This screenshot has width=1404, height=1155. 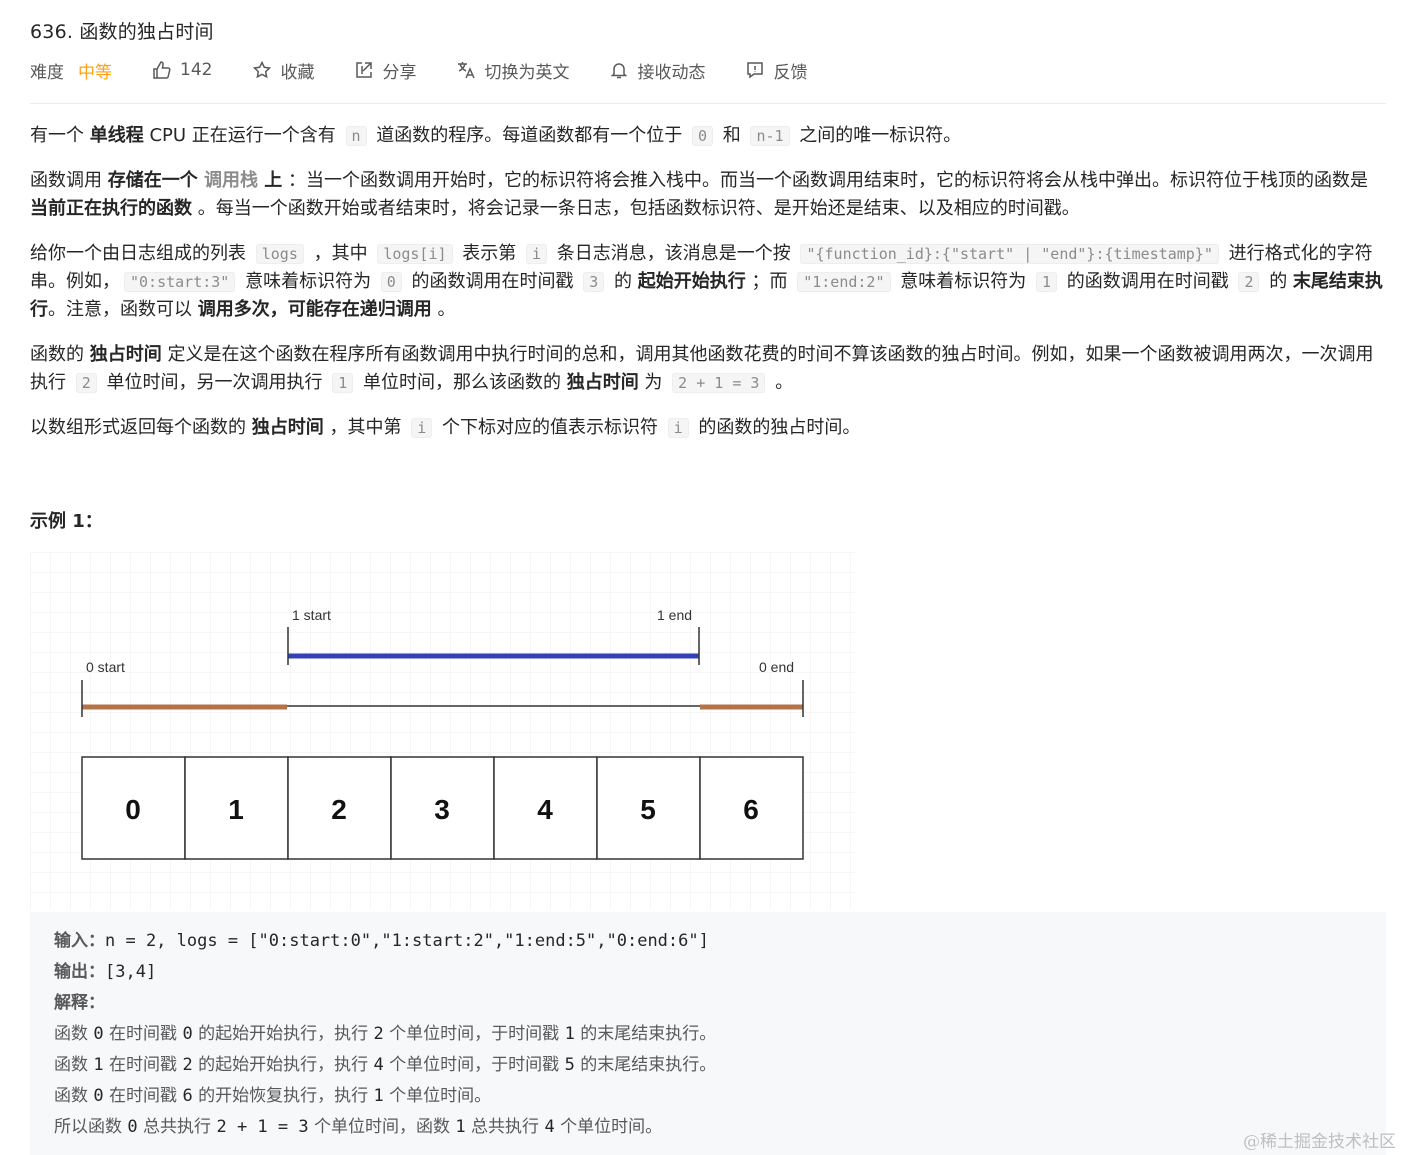 I want to click on label-0-end: 0 end, so click(x=776, y=667).